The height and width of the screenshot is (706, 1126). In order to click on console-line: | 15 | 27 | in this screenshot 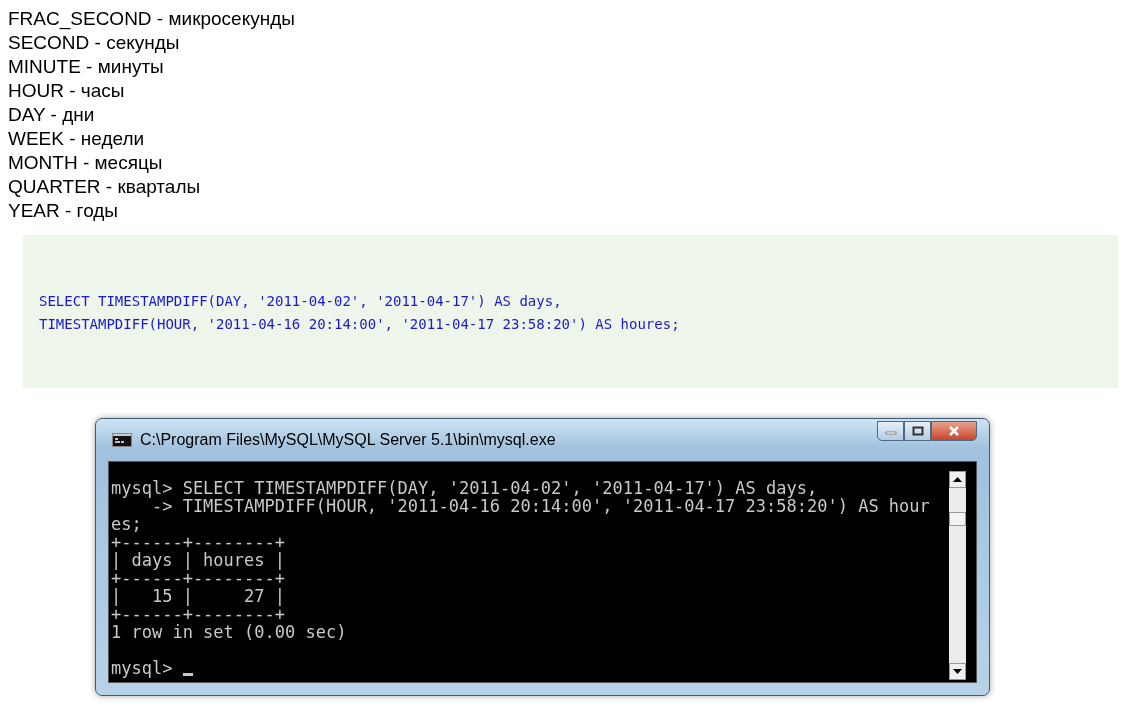, I will do `click(198, 596)`.